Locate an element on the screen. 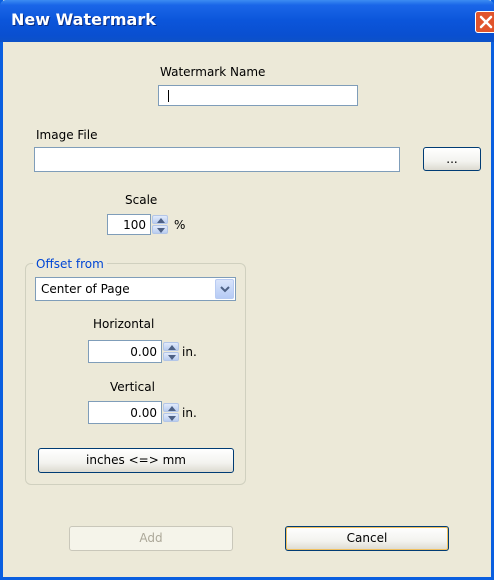  horizontal-spinner is located at coordinates (171, 351).